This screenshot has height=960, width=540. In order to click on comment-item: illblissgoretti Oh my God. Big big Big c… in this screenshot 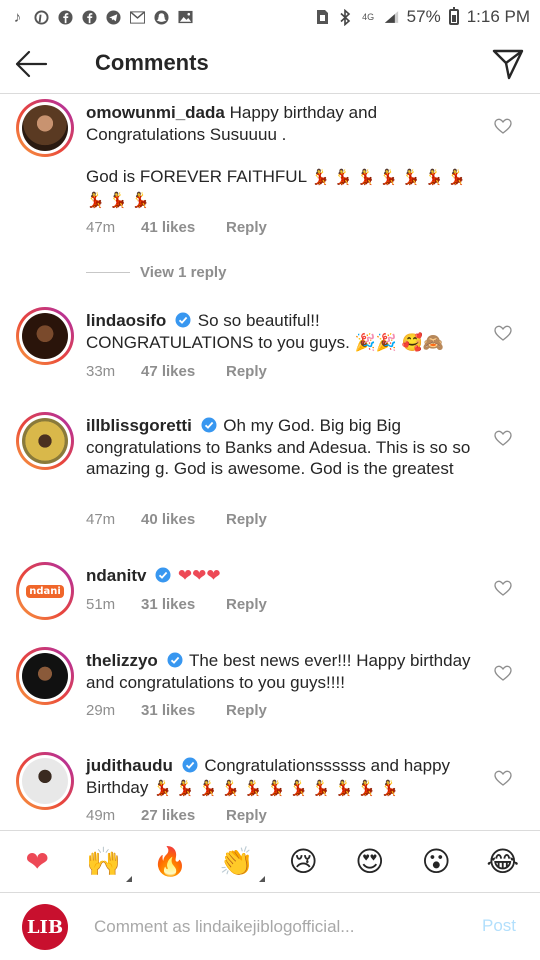, I will do `click(270, 475)`.